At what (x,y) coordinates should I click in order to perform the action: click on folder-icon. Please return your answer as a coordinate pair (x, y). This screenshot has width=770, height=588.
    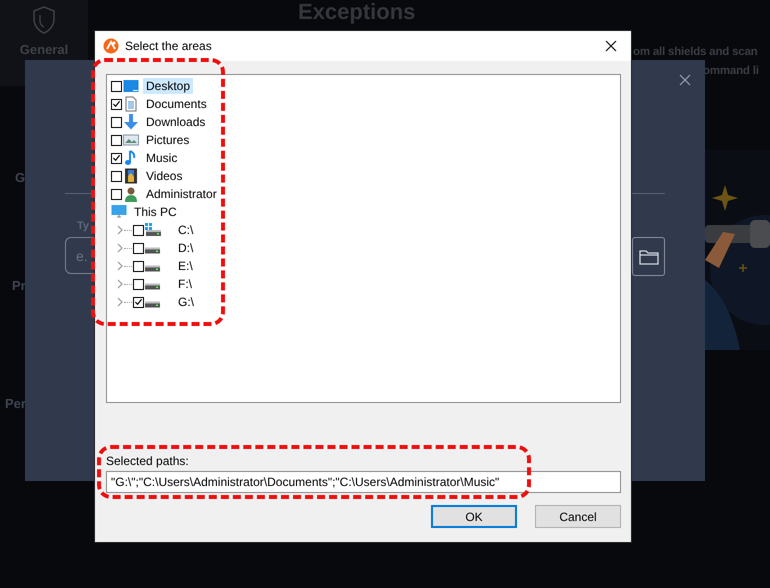
    Looking at the image, I should click on (648, 256).